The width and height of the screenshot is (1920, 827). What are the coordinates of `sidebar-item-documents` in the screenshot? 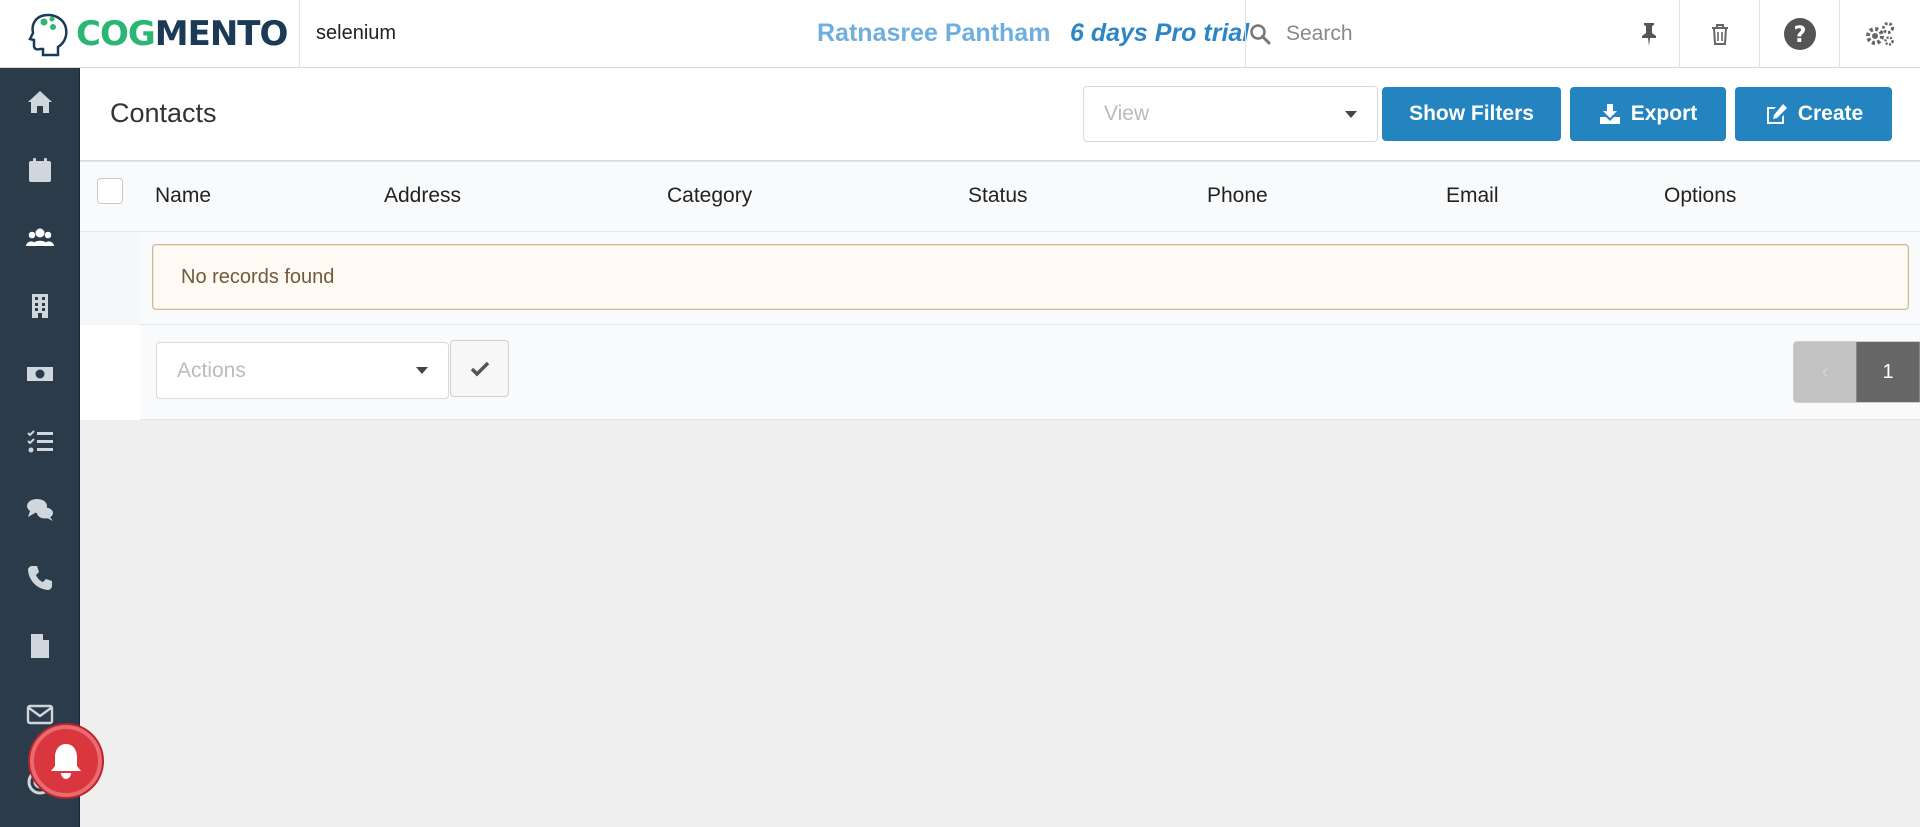 It's located at (40, 646).